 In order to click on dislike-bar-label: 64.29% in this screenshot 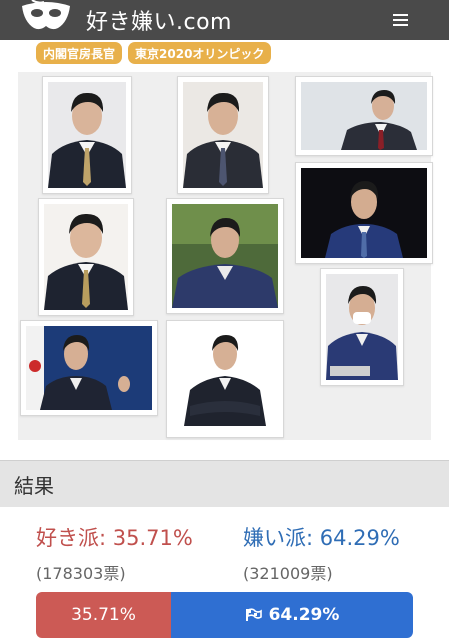, I will do `click(304, 615)`.